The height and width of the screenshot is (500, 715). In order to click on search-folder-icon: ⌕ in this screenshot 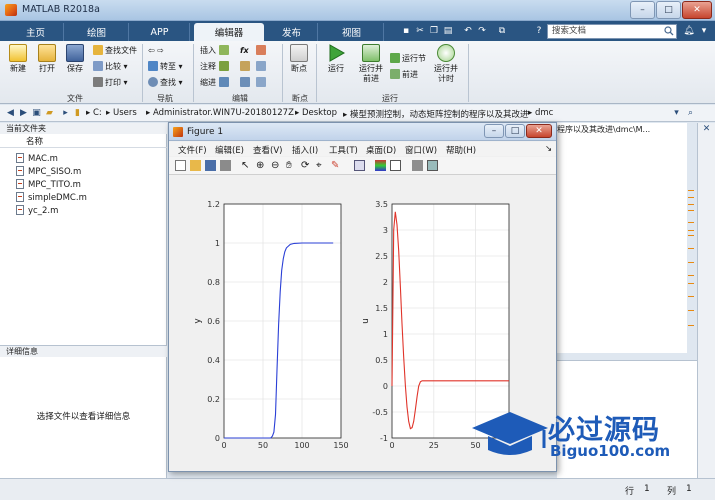, I will do `click(690, 113)`.